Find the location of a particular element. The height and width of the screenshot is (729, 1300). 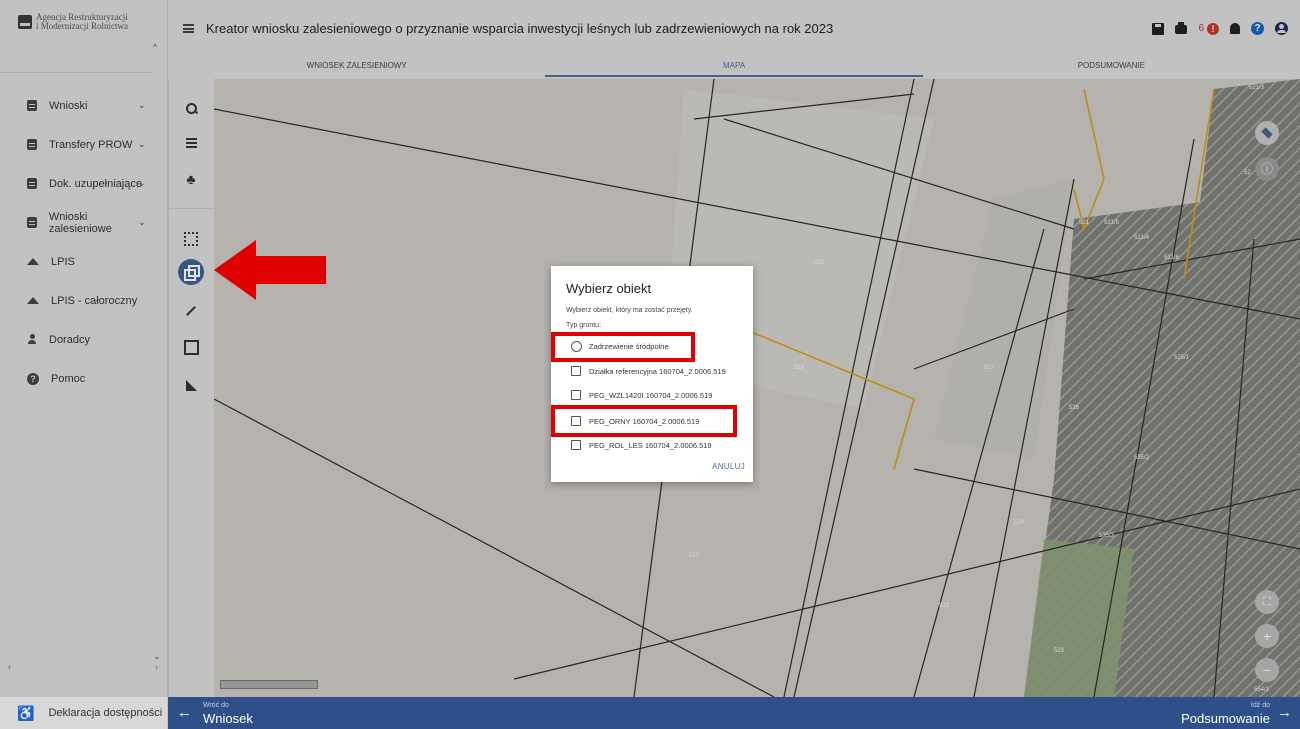

dialog-type-label: Typ gruntu: is located at coordinates (584, 325).